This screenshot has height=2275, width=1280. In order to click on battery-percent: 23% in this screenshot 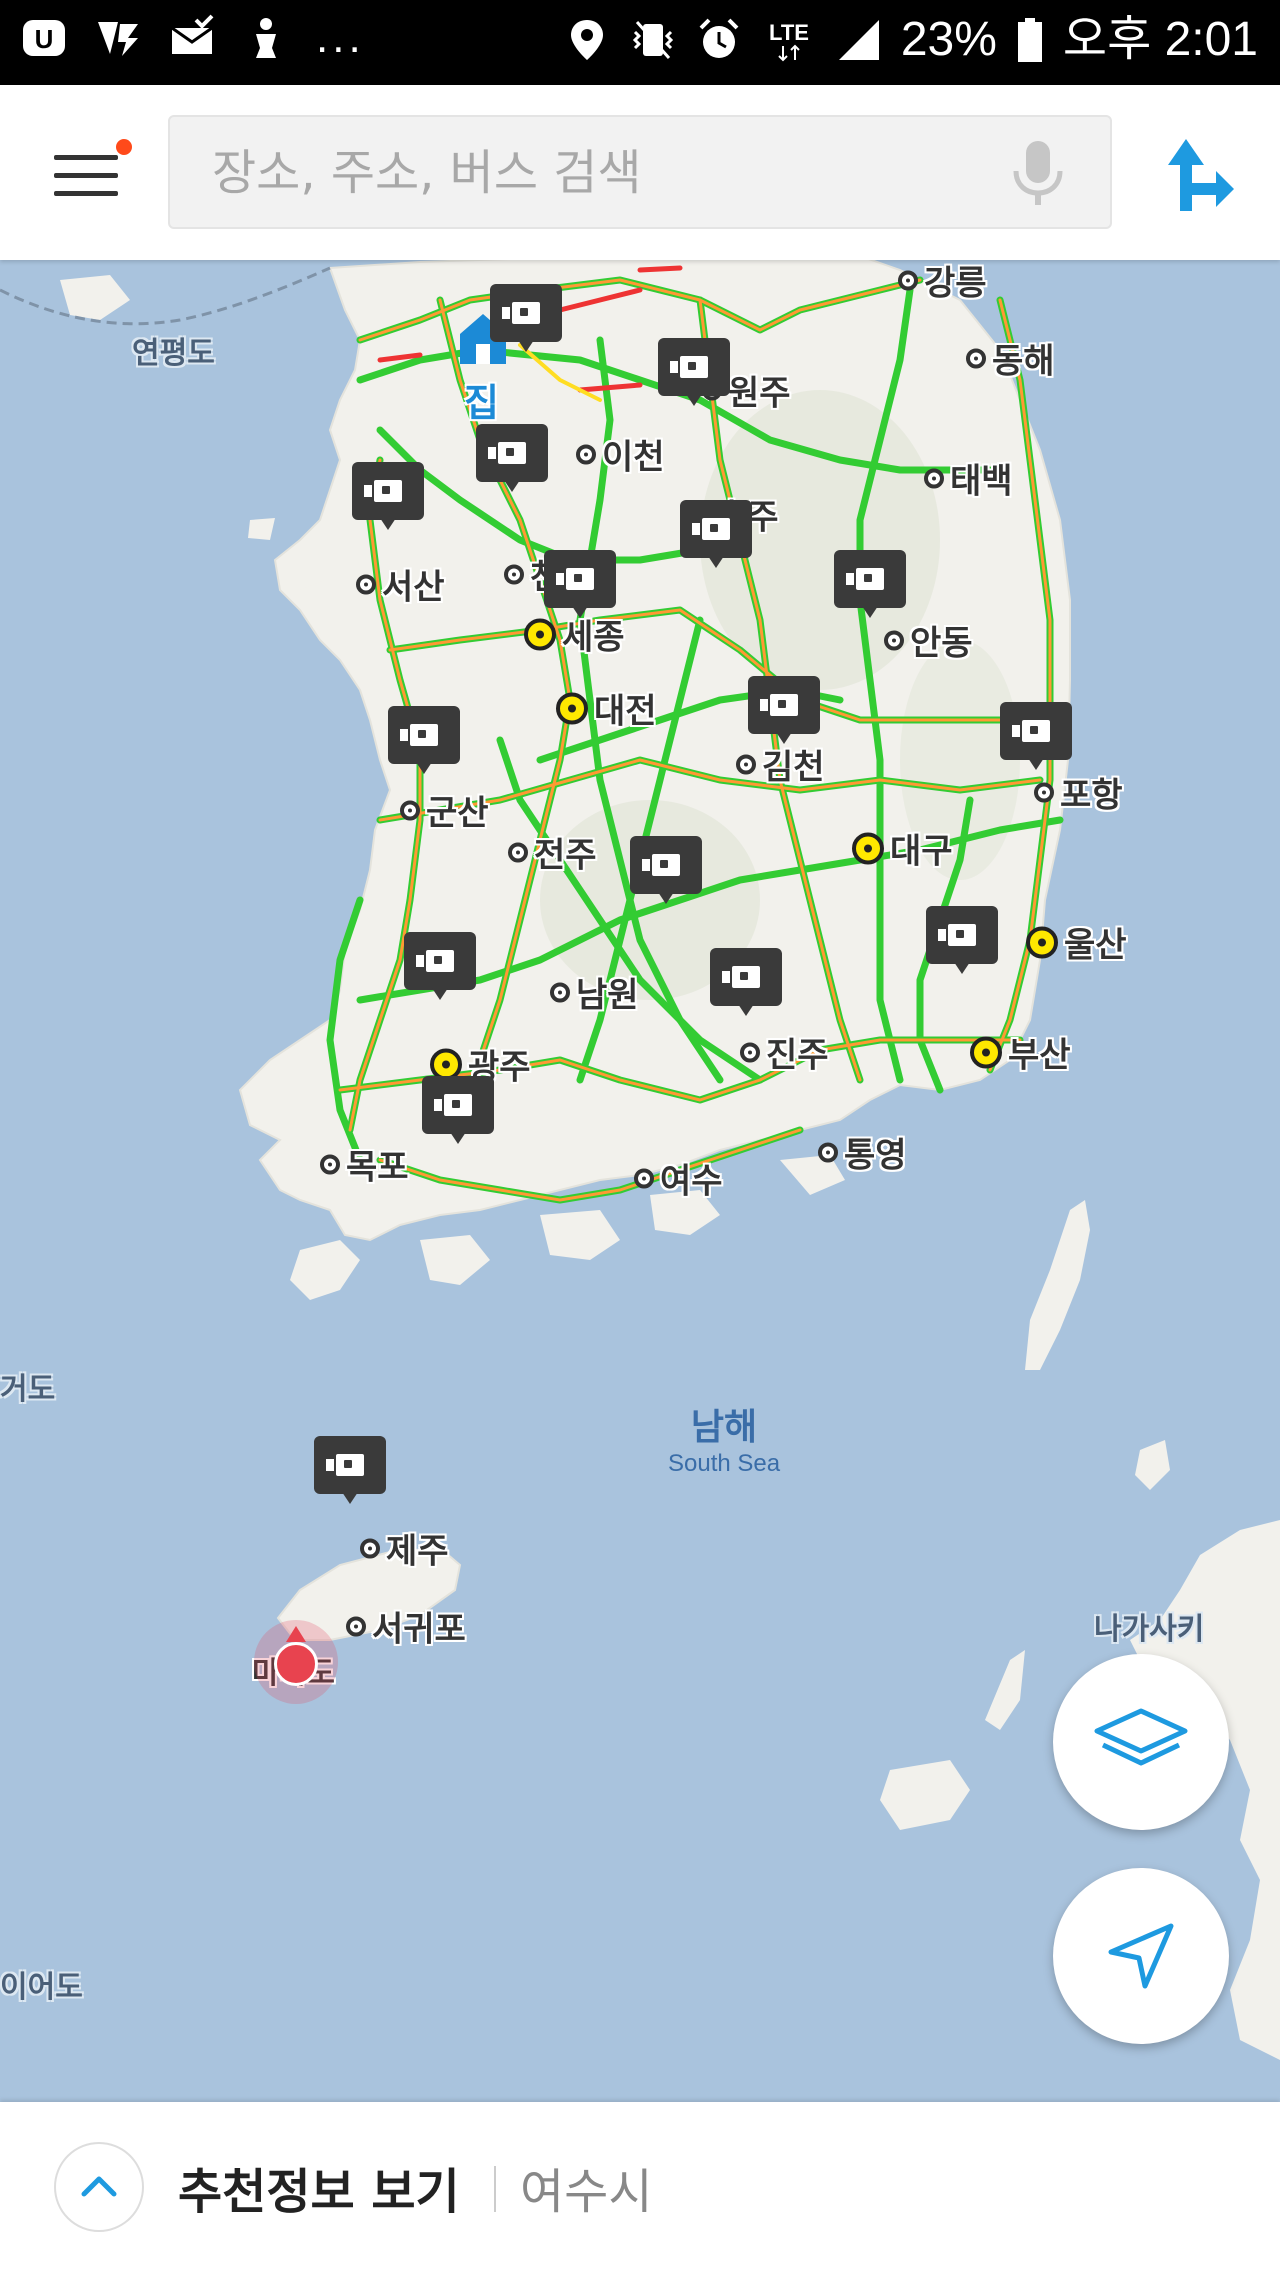, I will do `click(948, 39)`.